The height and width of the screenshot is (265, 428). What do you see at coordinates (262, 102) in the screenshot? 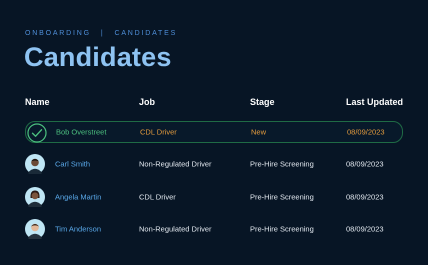
I see `column-header-stage: Stage` at bounding box center [262, 102].